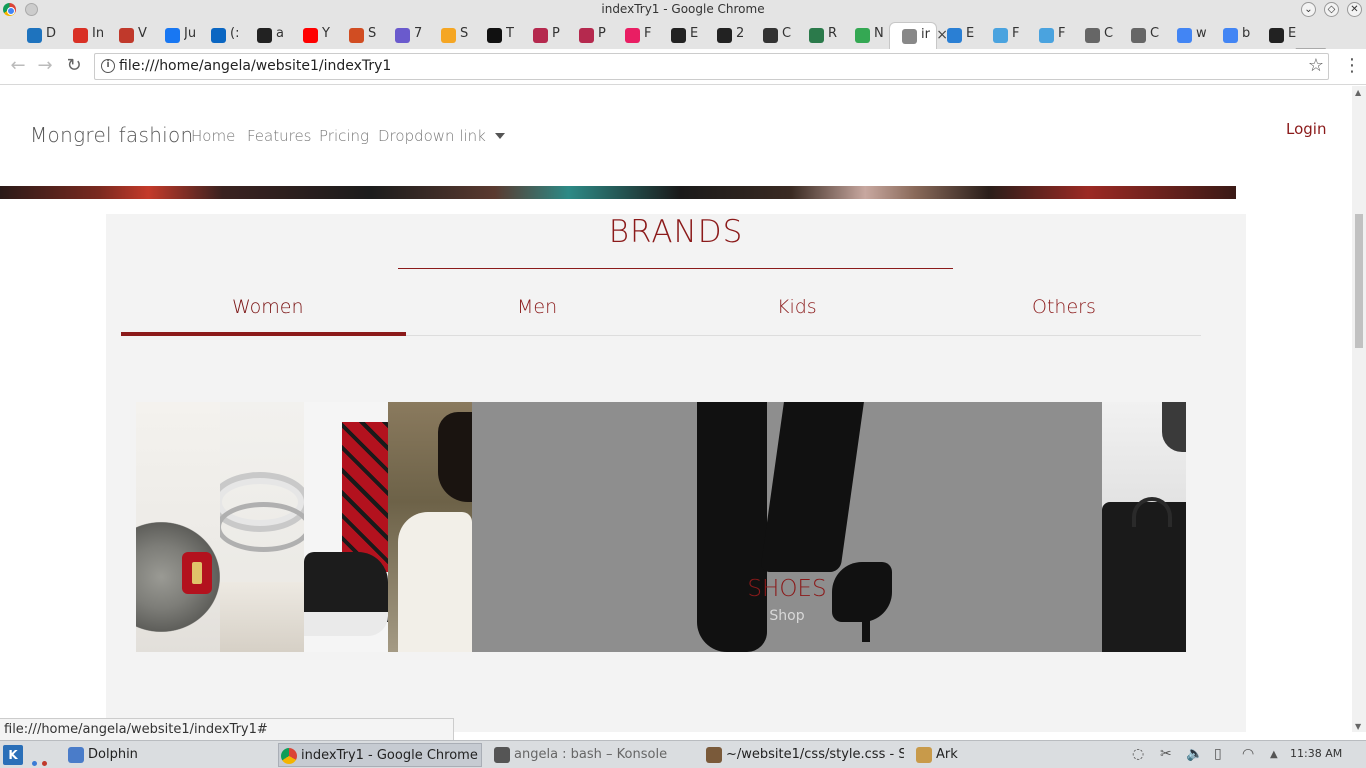  What do you see at coordinates (1248, 754) in the screenshot?
I see `wifi-icon: ◠` at bounding box center [1248, 754].